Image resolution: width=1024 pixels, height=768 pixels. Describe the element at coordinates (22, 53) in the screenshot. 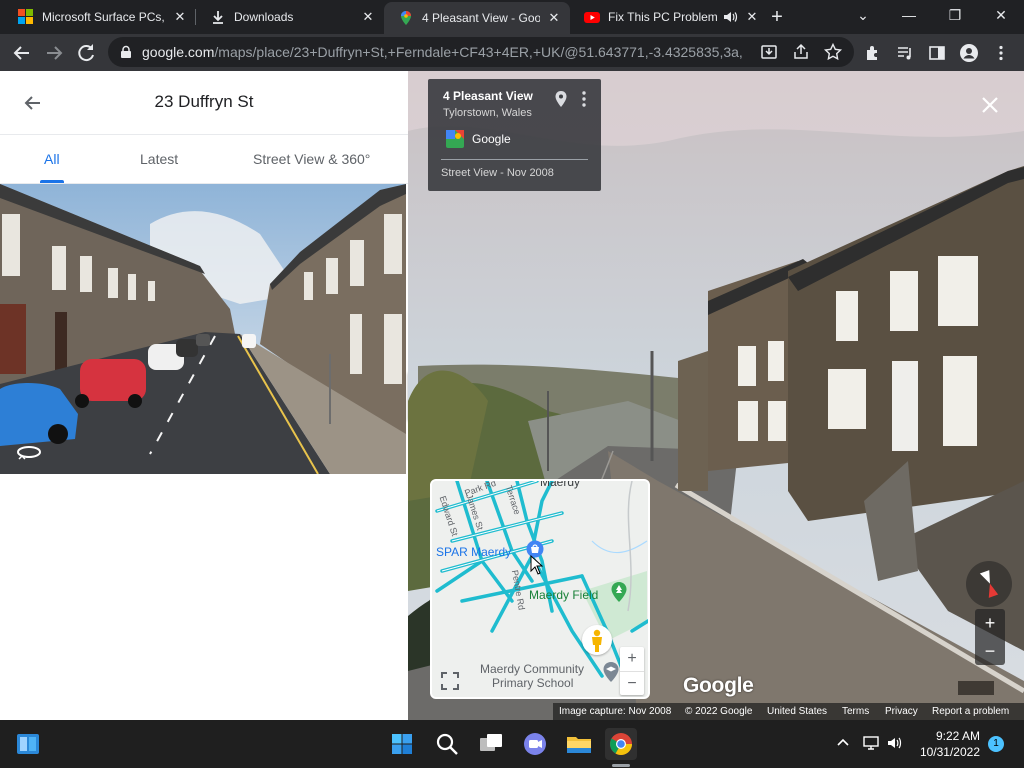

I see `back-button` at that location.